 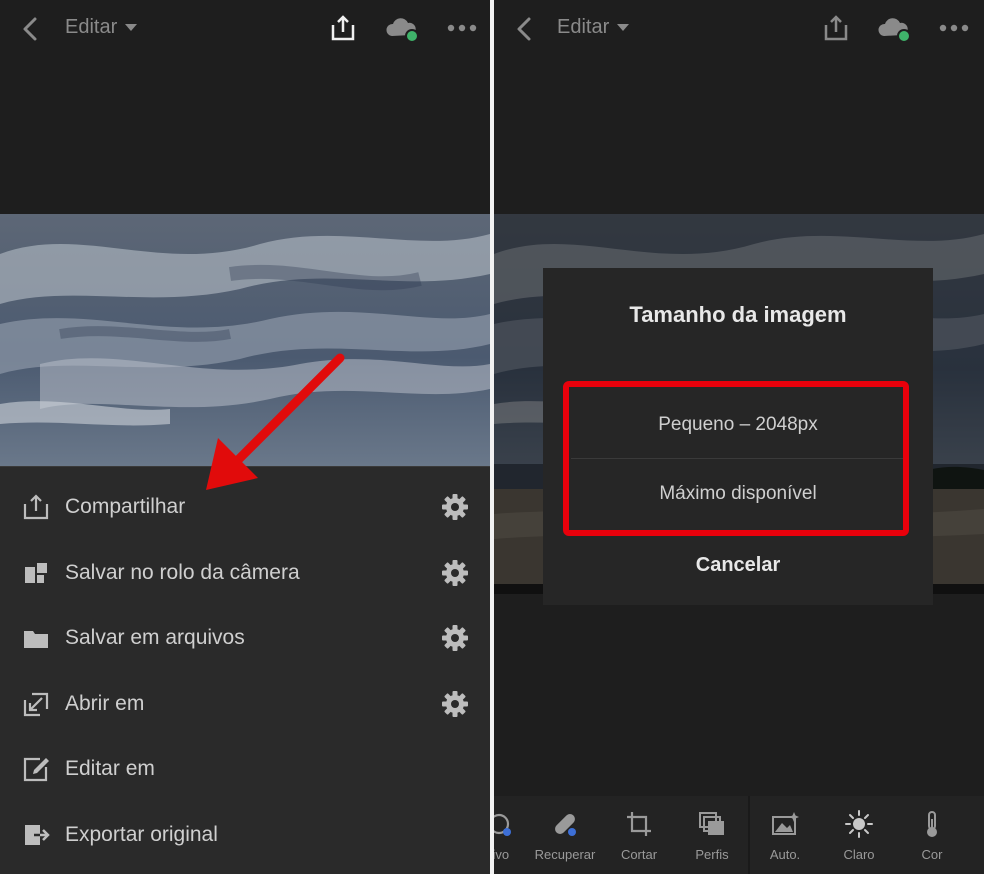 What do you see at coordinates (565, 825) in the screenshot?
I see `heal-icon` at bounding box center [565, 825].